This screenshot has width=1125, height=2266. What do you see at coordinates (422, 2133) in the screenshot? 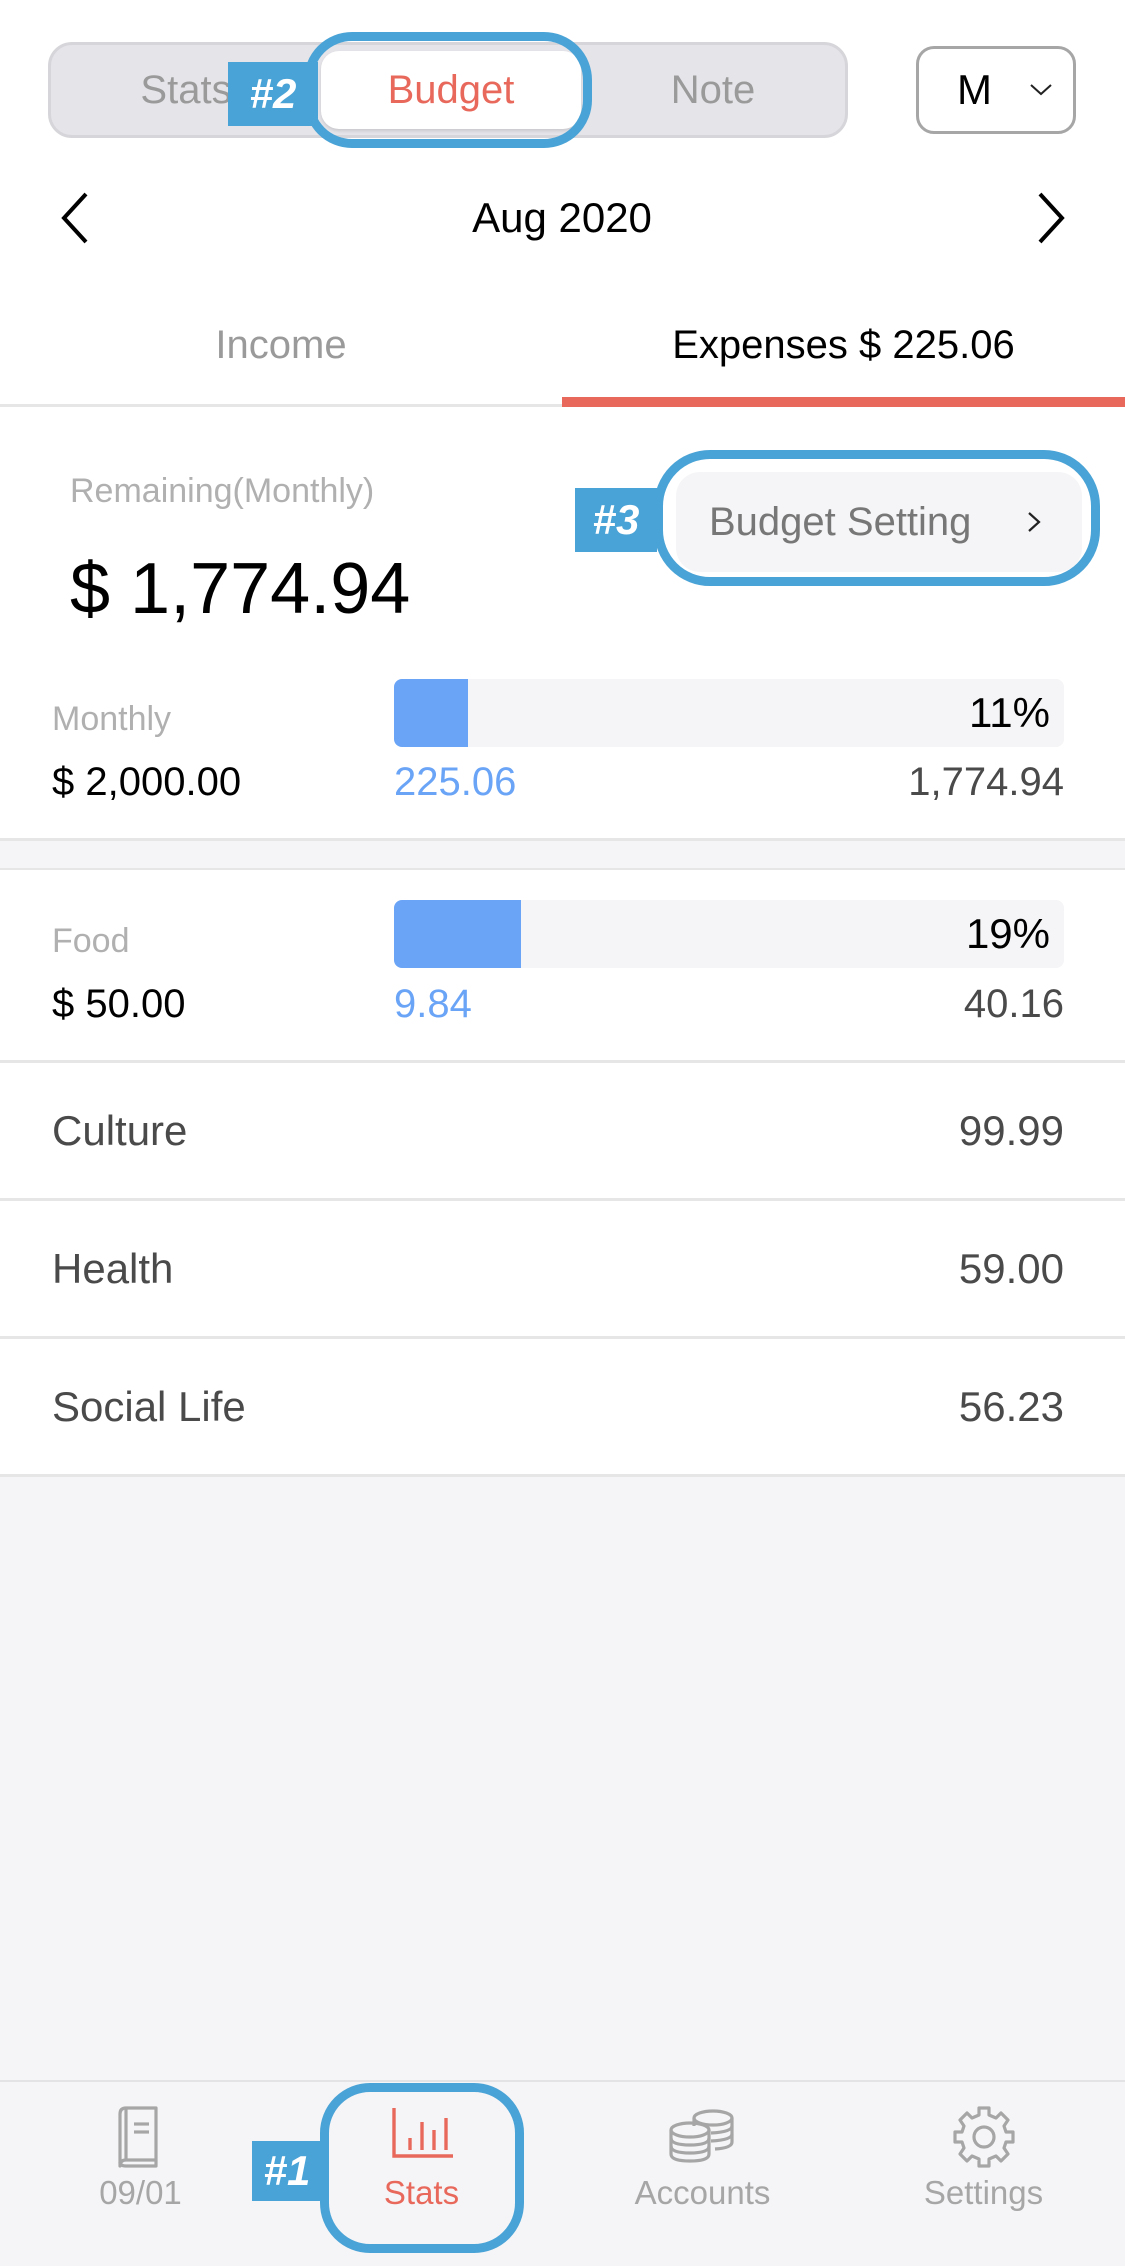
I see `bar-chart-icon` at bounding box center [422, 2133].